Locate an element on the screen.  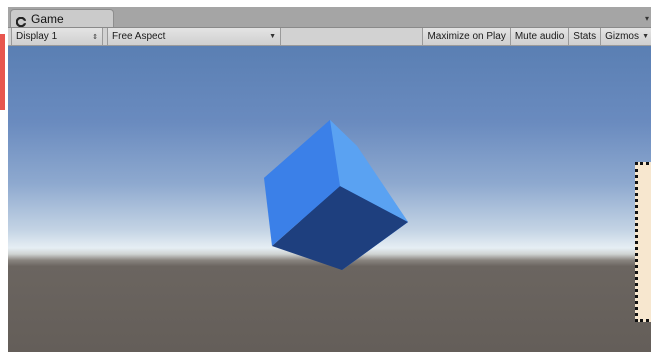
display-dropdown-label: Display 1 is located at coordinates (37, 36).